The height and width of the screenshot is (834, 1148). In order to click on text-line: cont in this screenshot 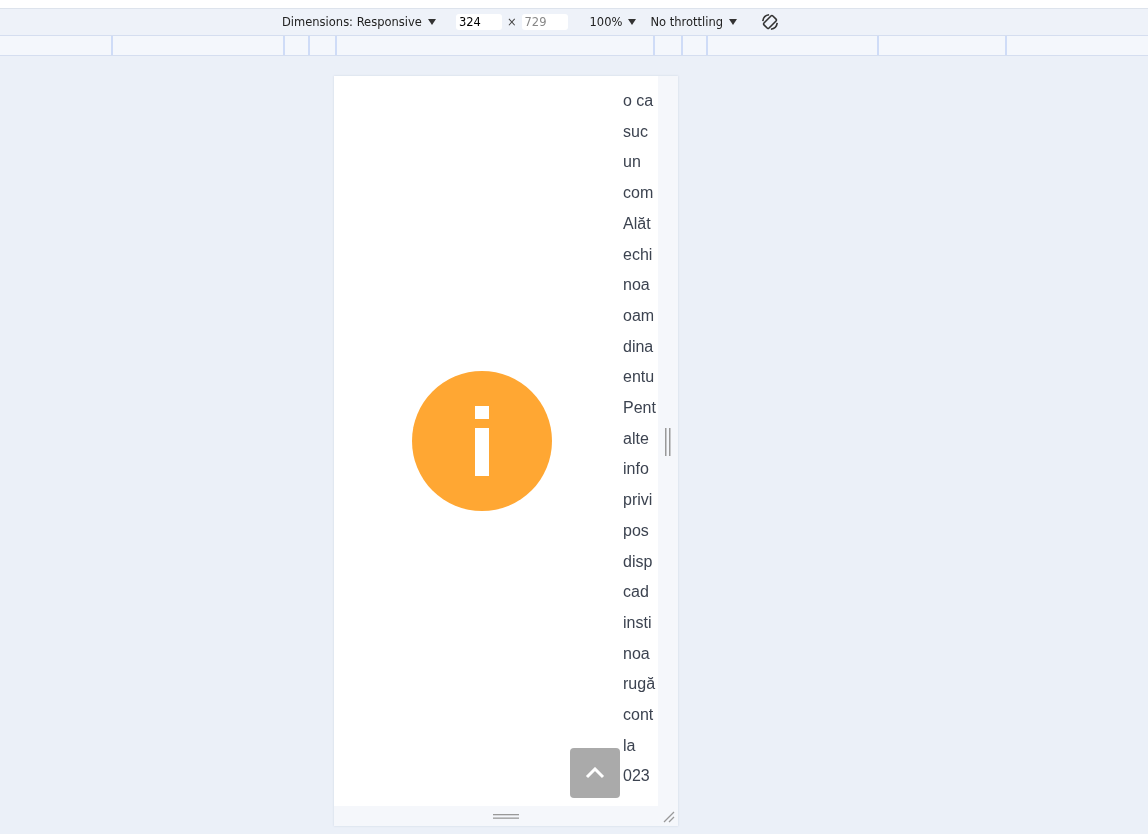, I will do `click(639, 715)`.